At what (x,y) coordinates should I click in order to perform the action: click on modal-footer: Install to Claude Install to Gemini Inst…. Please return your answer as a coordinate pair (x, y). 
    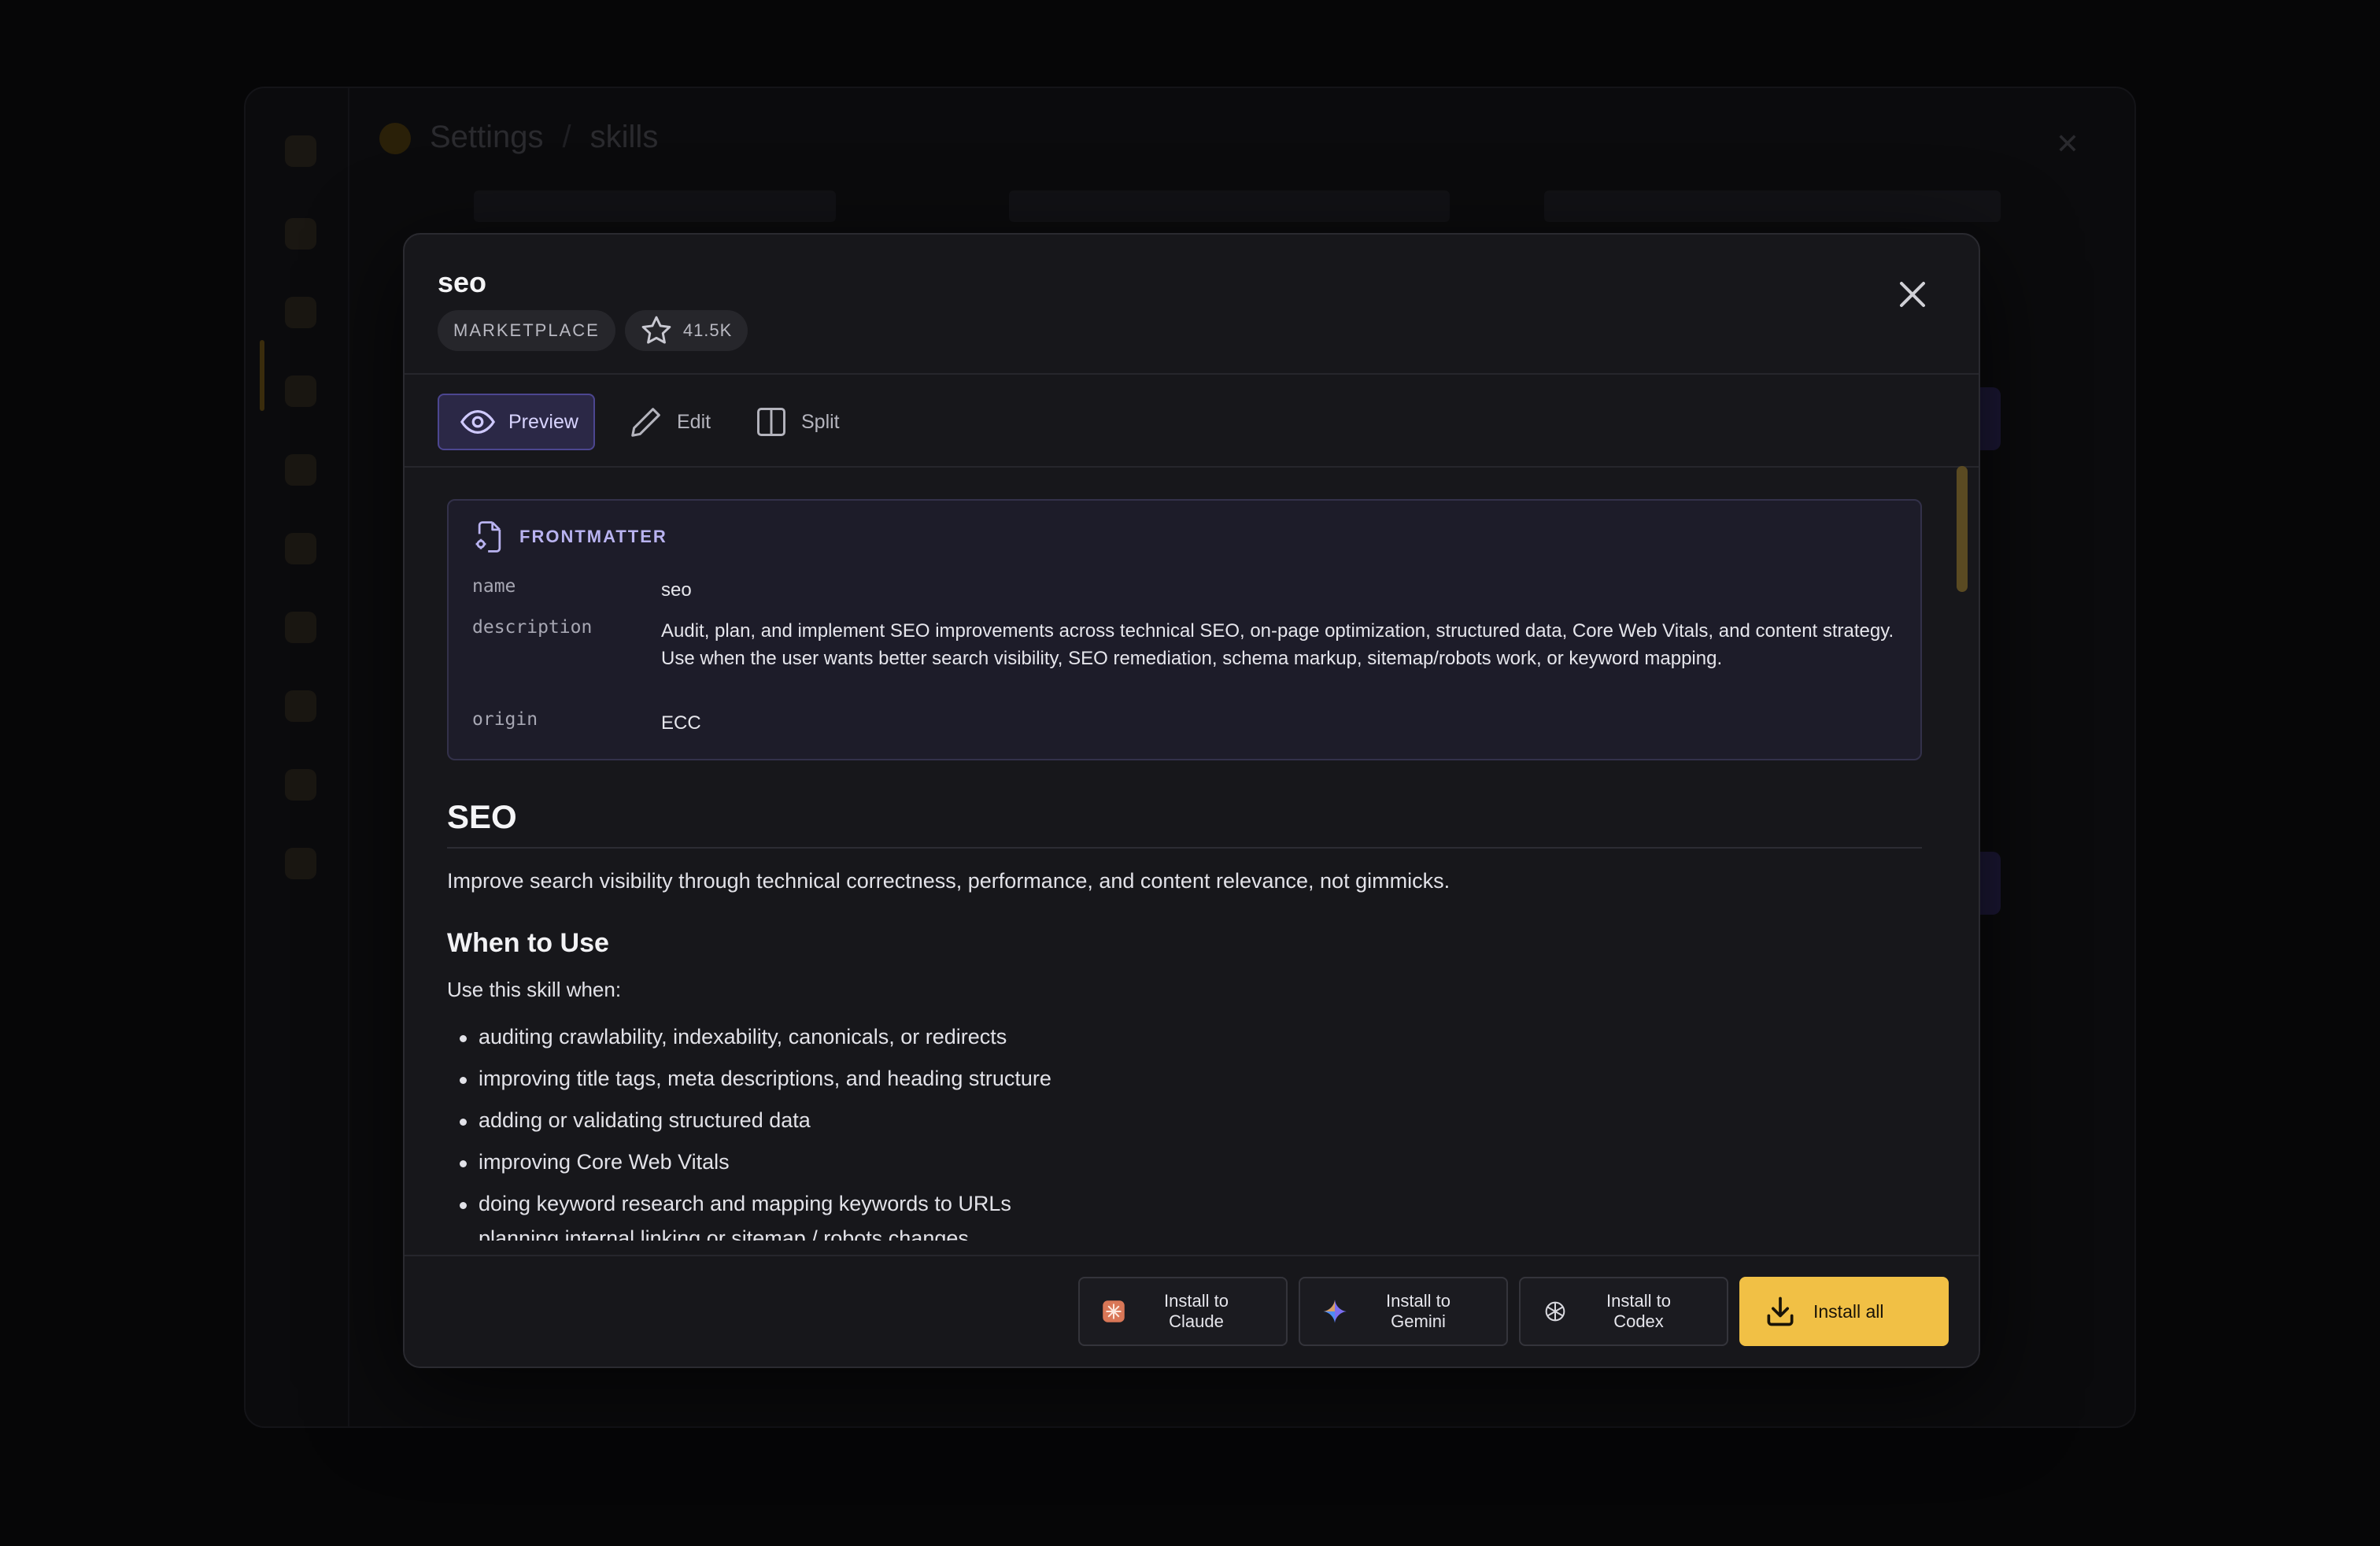
    Looking at the image, I should click on (1192, 1311).